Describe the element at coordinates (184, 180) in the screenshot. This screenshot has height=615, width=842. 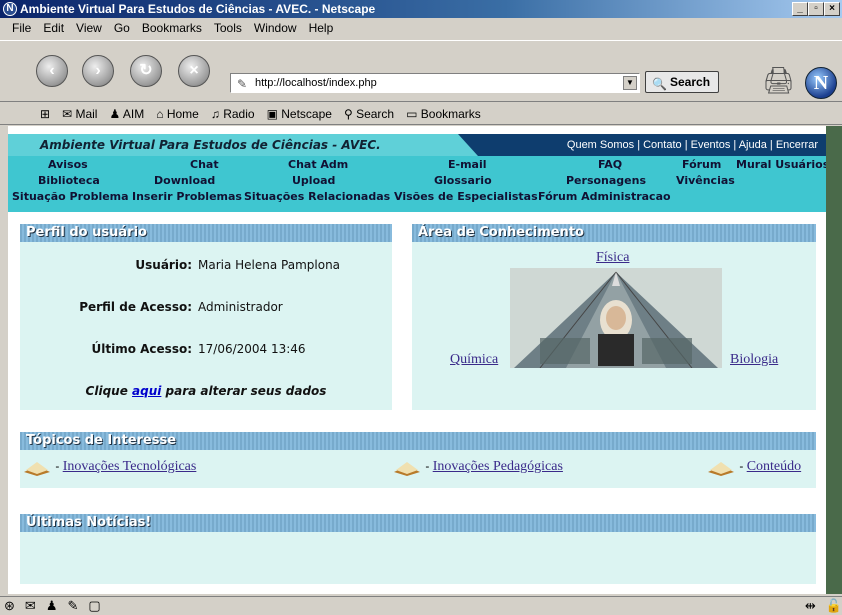
I see `nav-download: Download` at that location.